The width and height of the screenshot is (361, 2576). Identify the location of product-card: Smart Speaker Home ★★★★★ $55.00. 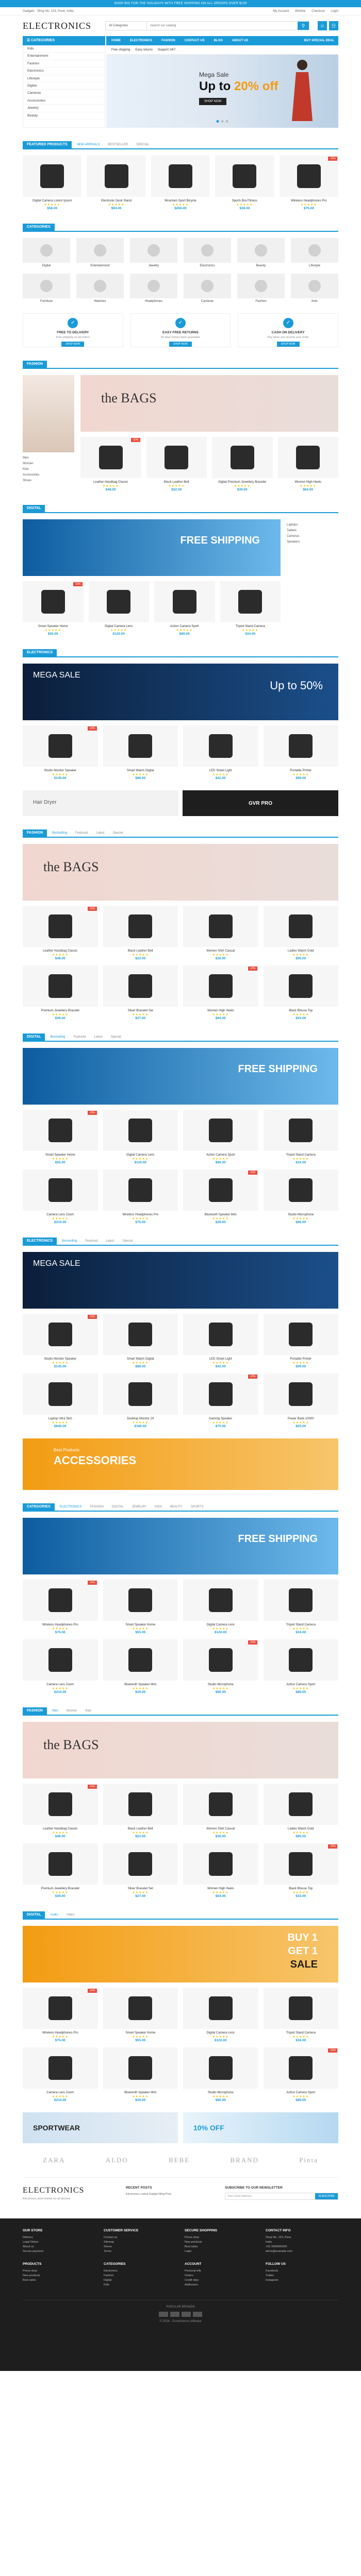
(140, 2015).